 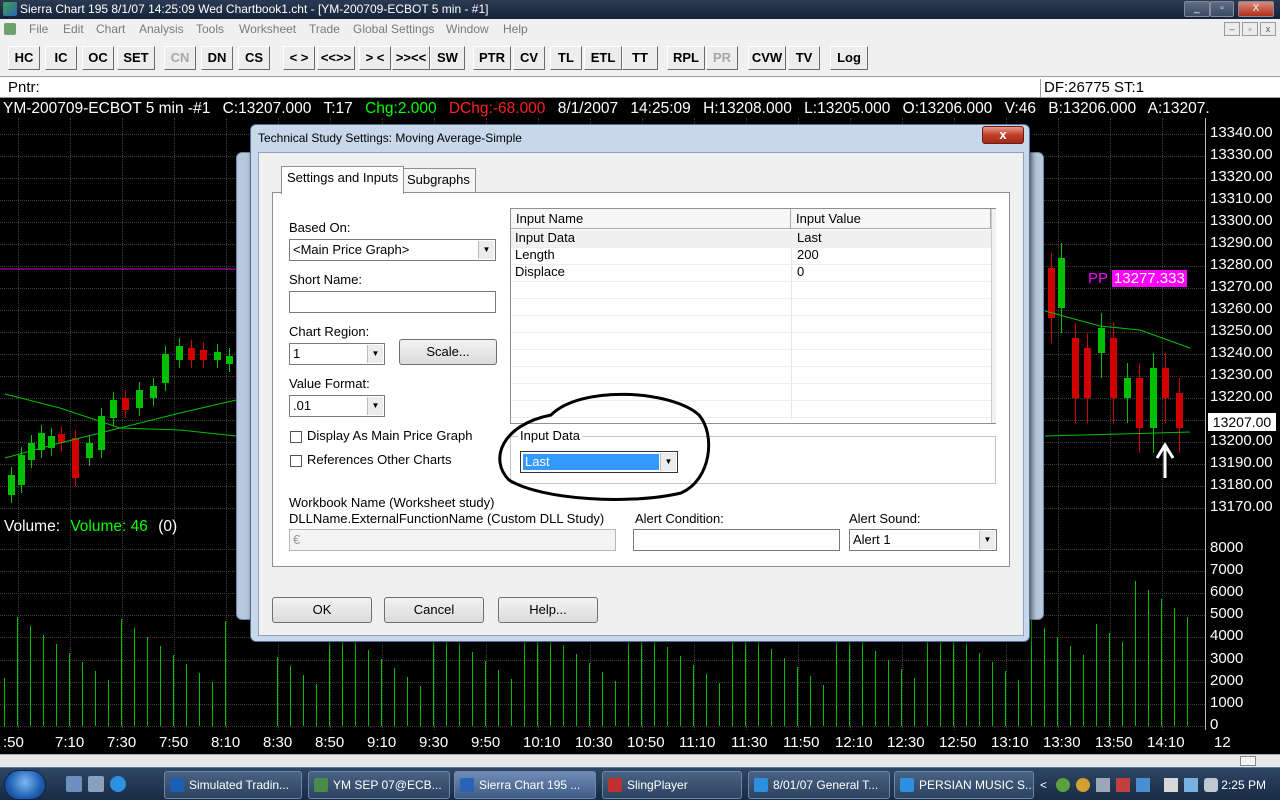 I want to click on menu-global-settings: Global Settings, so click(x=393, y=29).